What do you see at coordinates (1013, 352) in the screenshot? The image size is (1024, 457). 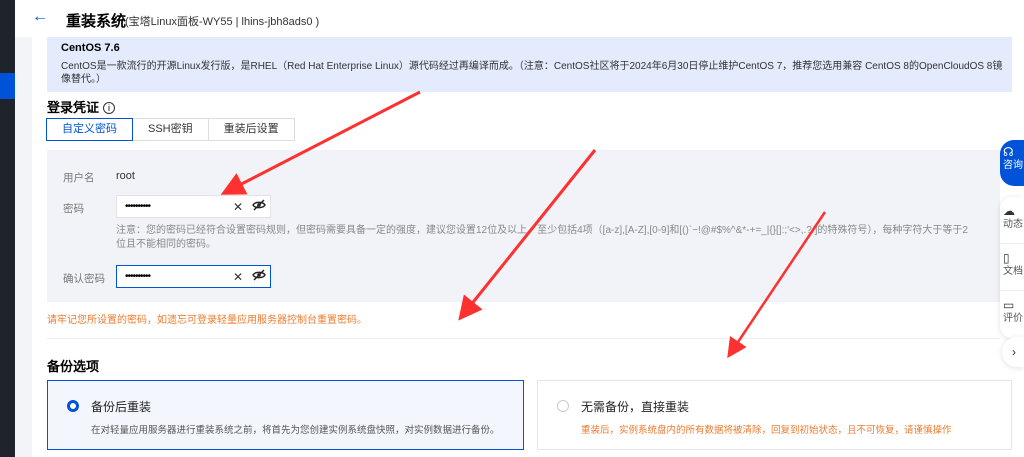 I see `expand-button: ›` at bounding box center [1013, 352].